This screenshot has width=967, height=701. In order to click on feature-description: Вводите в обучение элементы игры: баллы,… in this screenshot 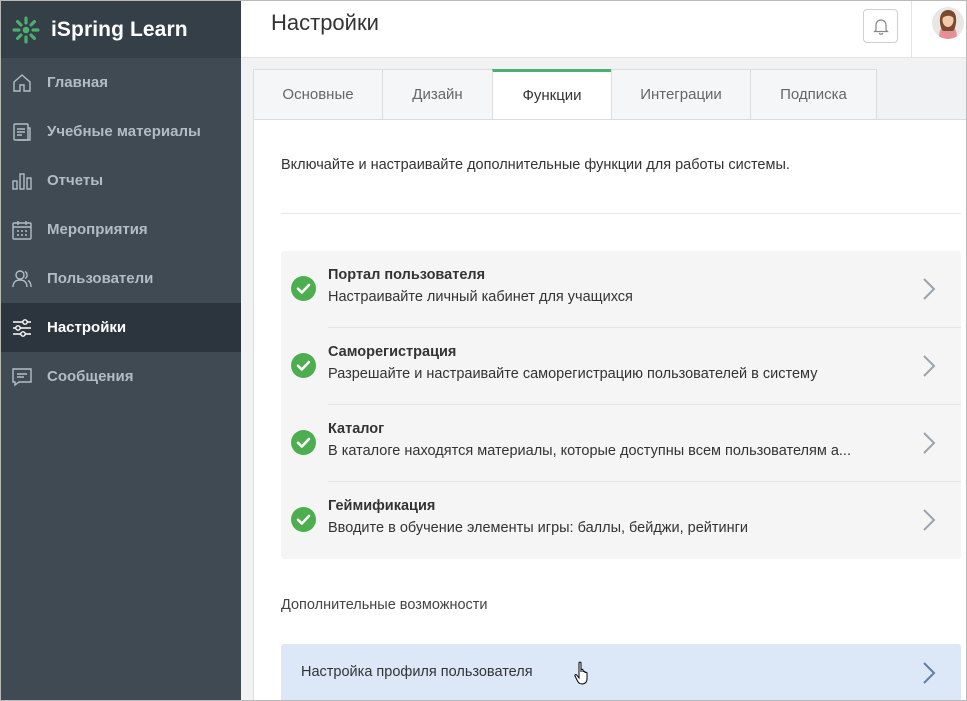, I will do `click(538, 528)`.